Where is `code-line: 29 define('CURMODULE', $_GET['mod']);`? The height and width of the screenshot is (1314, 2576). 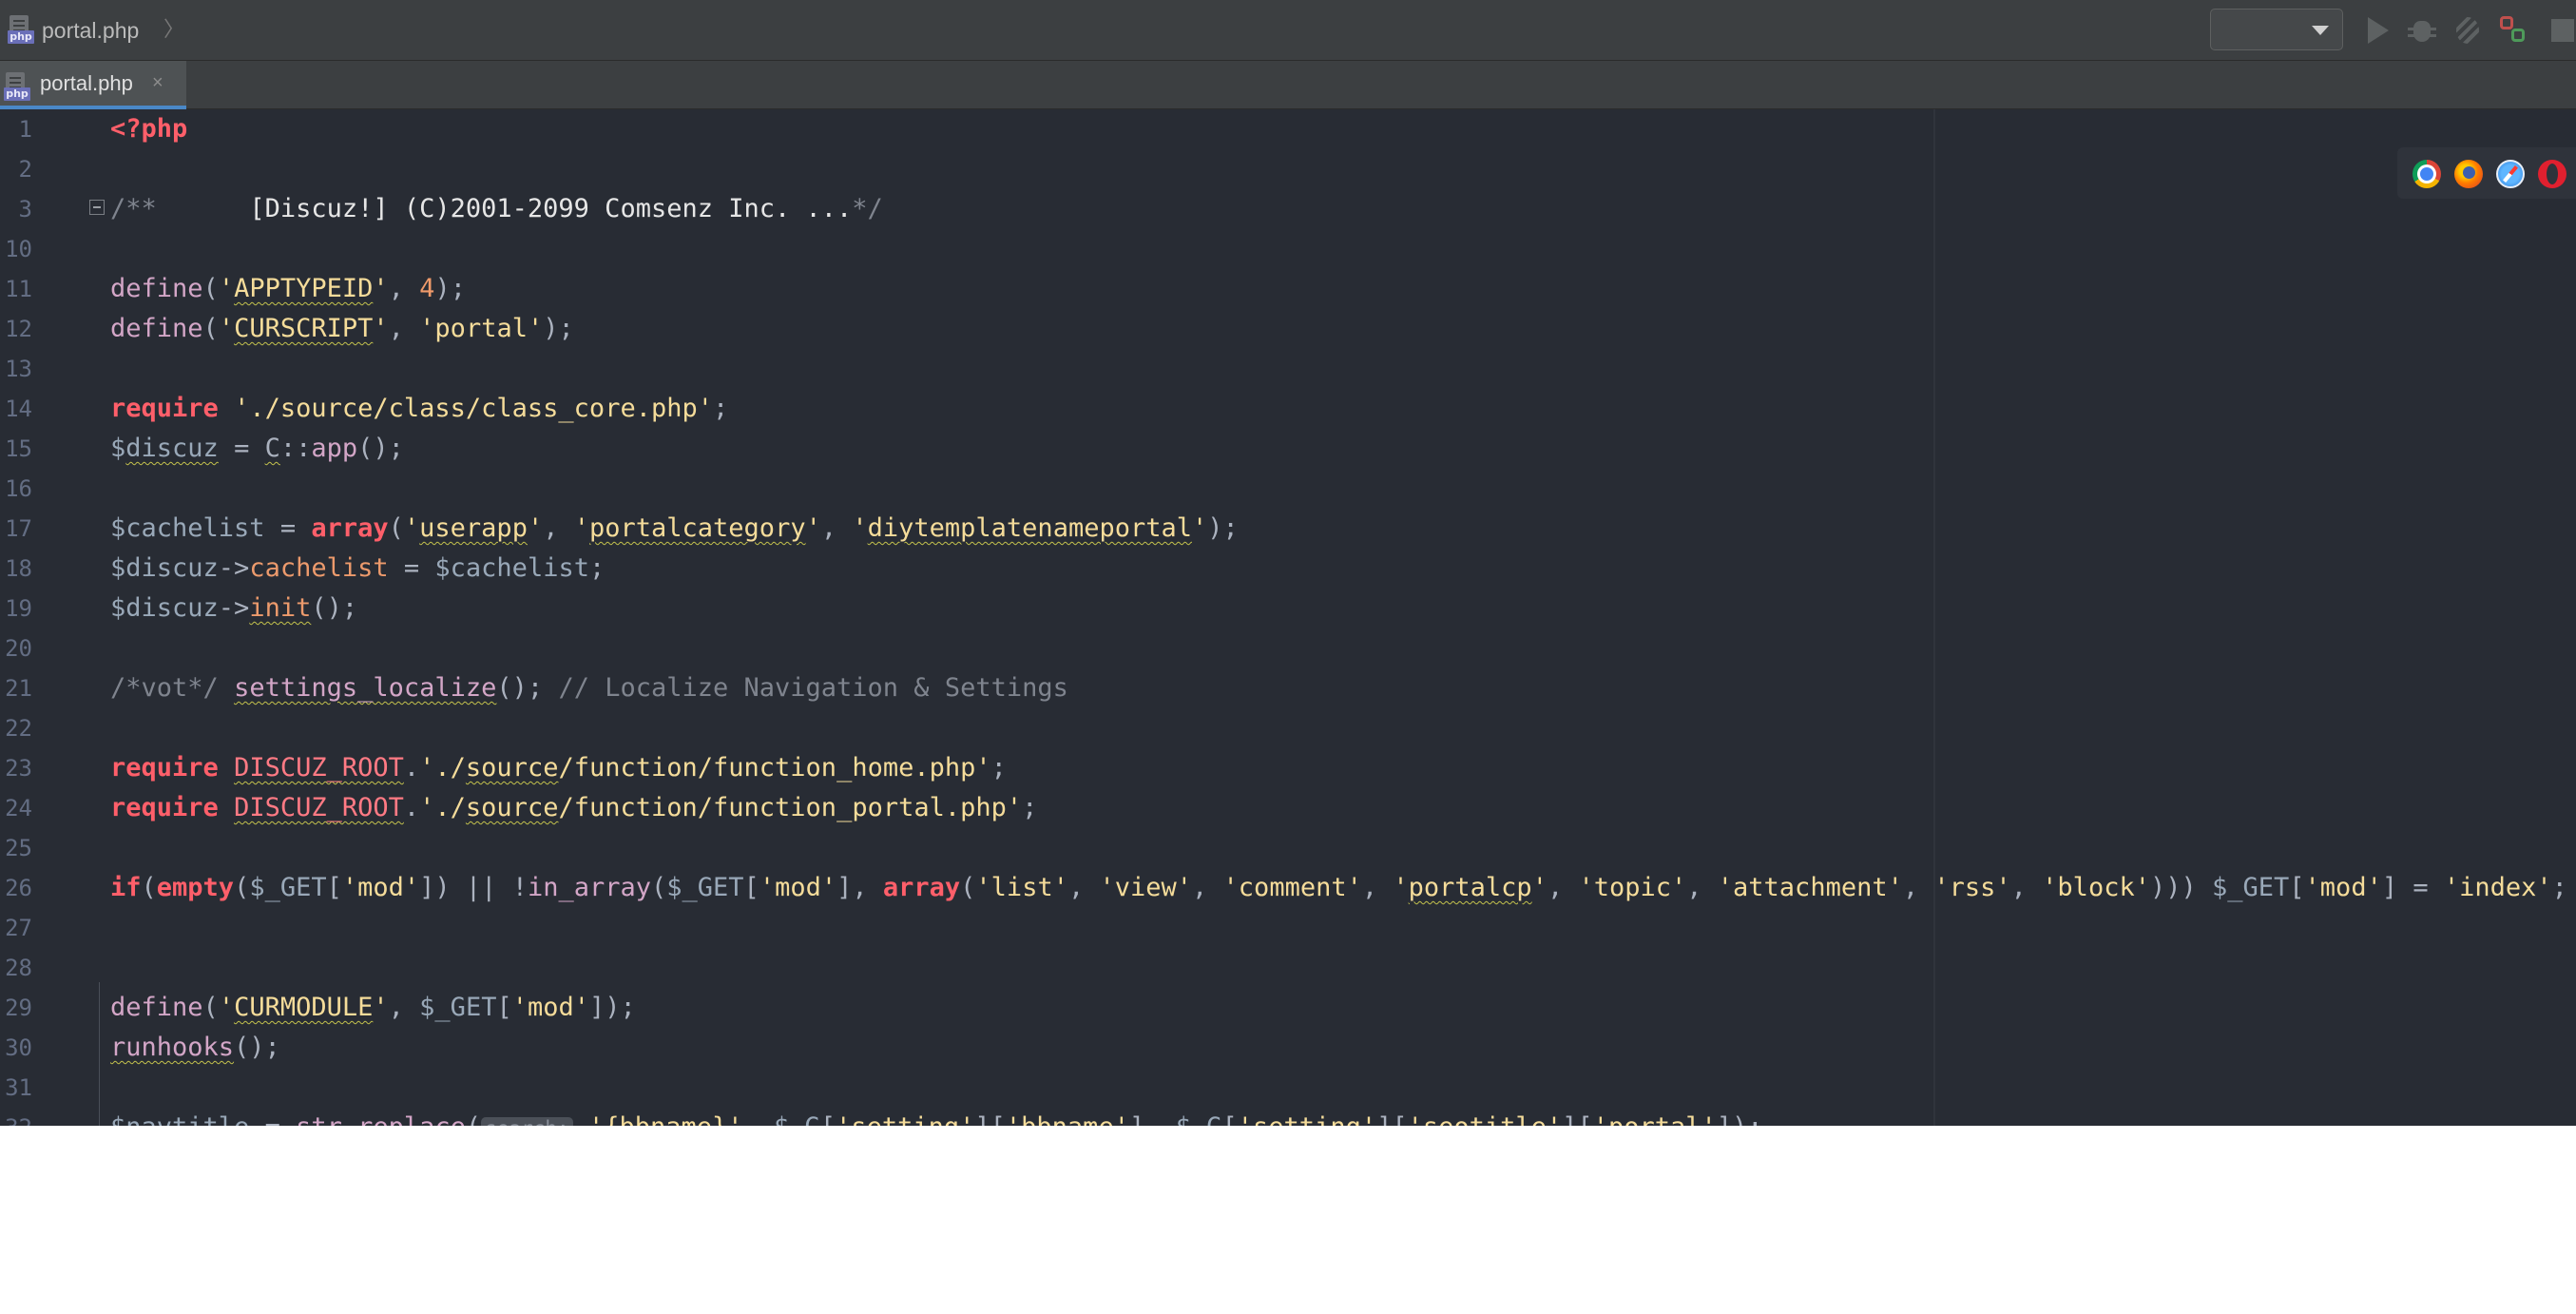
code-line: 29 define('CURMODULE', $_GET['mod']); is located at coordinates (1288, 1008).